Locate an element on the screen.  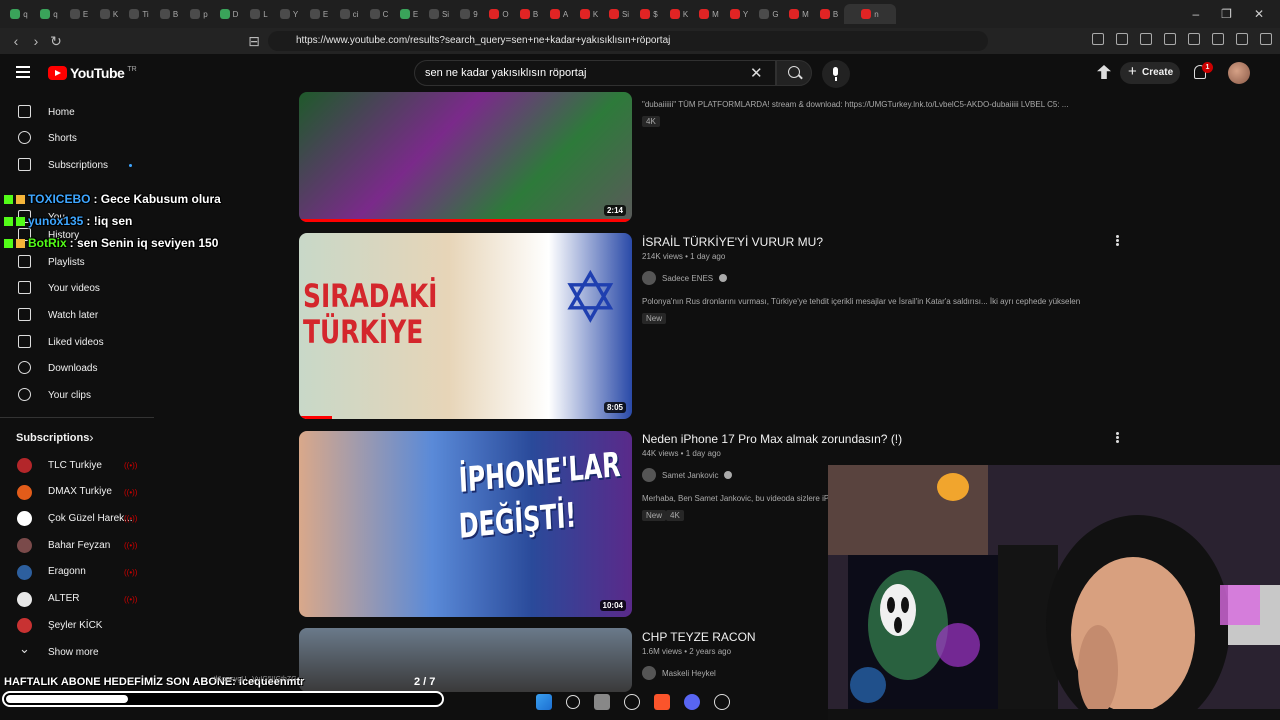
subscriptions-heading: Subscriptions is located at coordinates (52, 438).